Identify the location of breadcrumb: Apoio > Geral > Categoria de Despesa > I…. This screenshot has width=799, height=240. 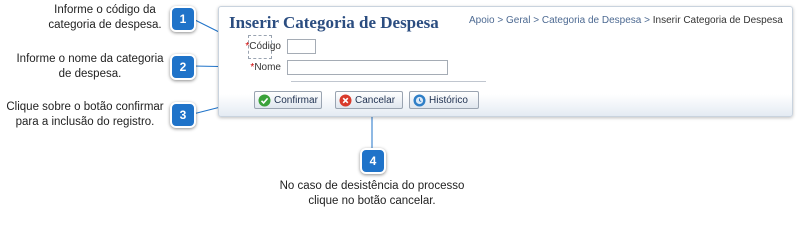
(626, 20).